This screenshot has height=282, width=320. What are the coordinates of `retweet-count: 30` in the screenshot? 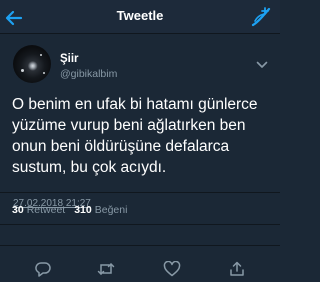 It's located at (18, 210).